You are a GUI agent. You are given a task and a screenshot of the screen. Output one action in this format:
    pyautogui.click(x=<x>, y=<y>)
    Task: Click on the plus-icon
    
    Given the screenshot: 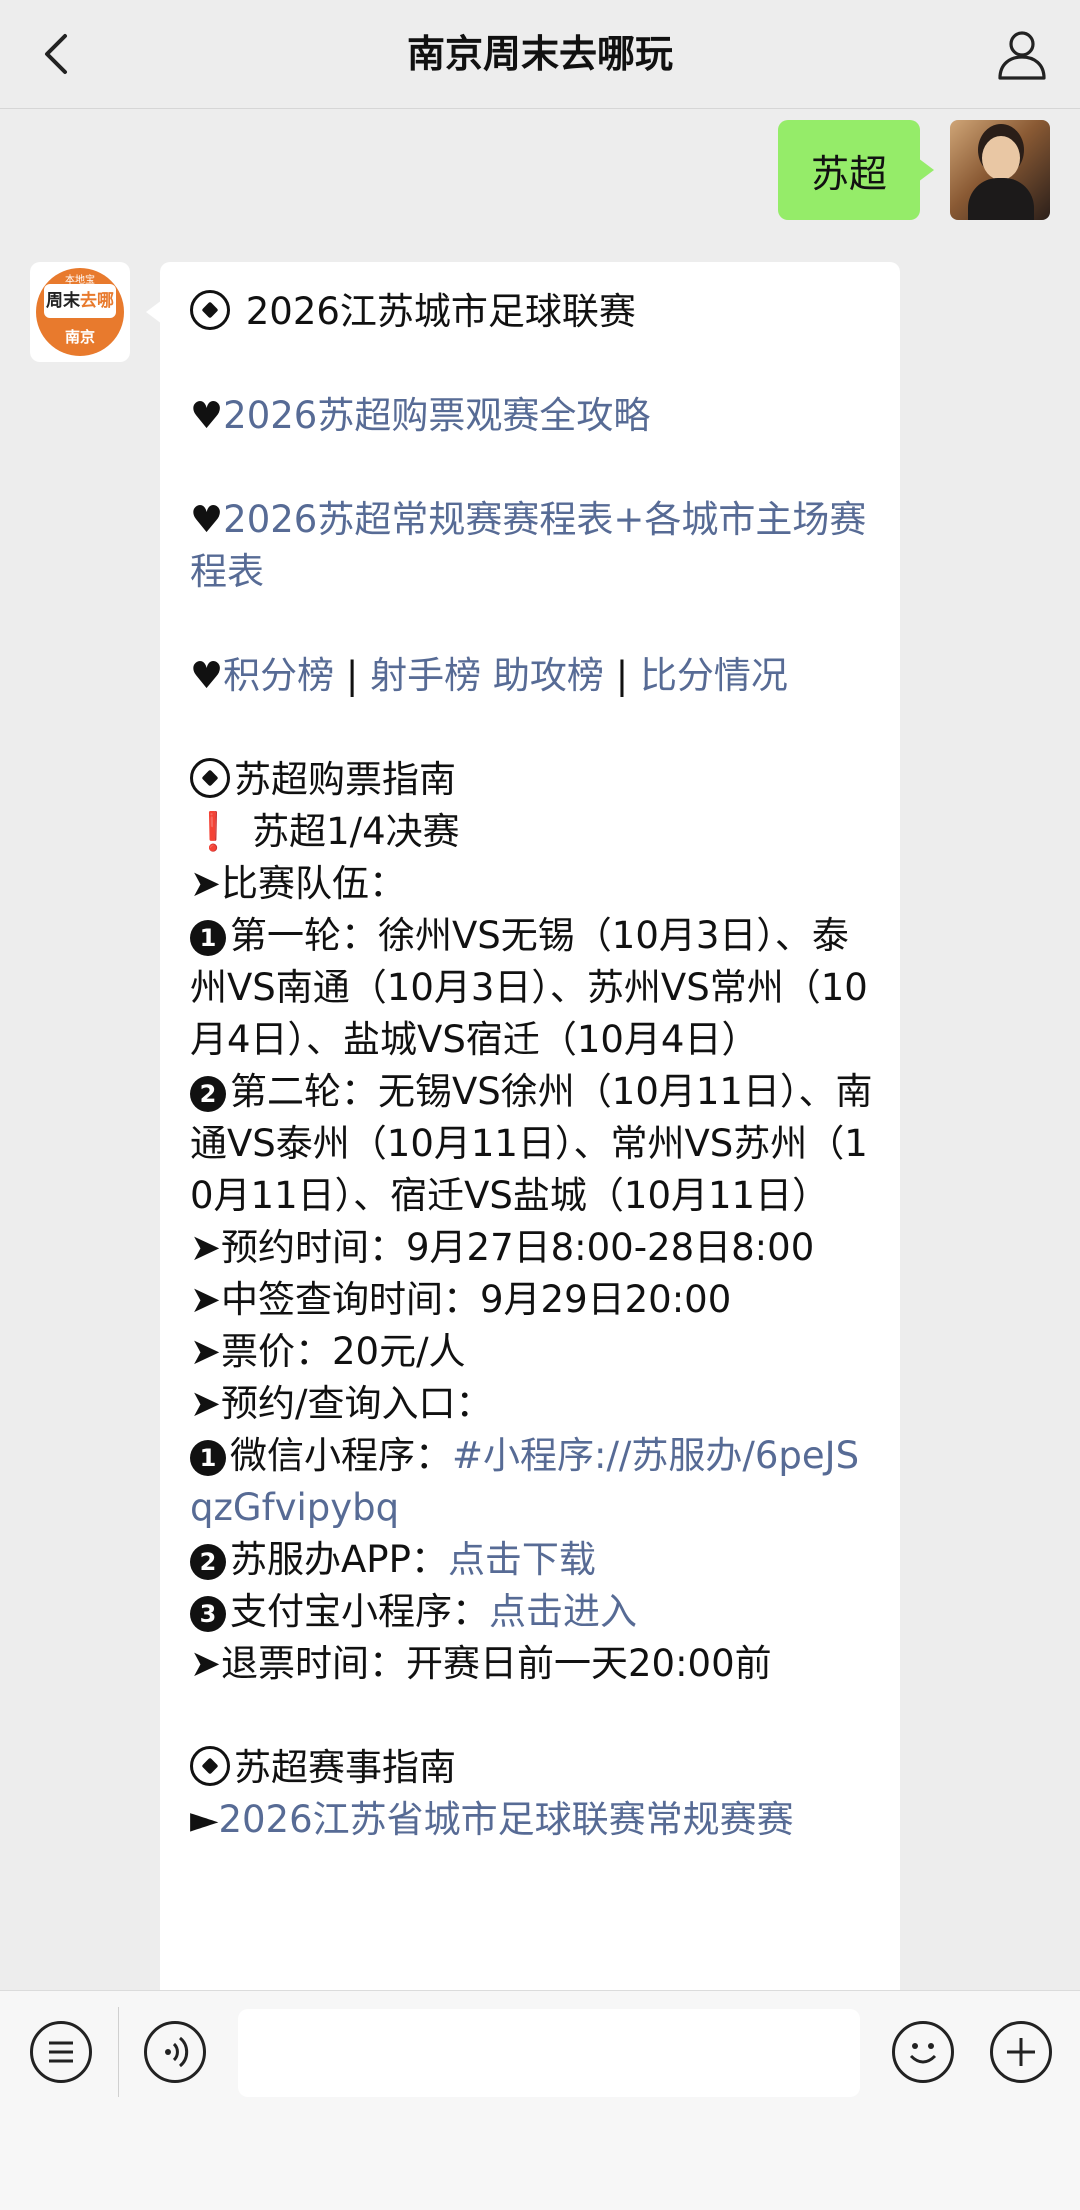 What is the action you would take?
    pyautogui.click(x=1021, y=2052)
    